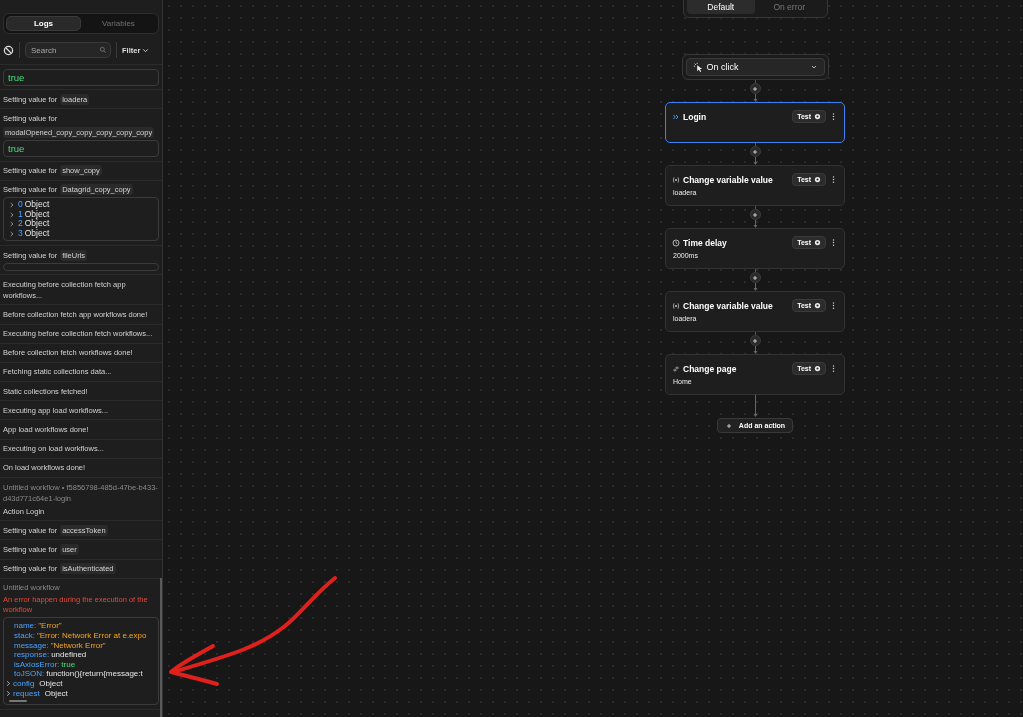 The width and height of the screenshot is (1023, 717). What do you see at coordinates (676, 116) in the screenshot?
I see `chevrons-right-icon` at bounding box center [676, 116].